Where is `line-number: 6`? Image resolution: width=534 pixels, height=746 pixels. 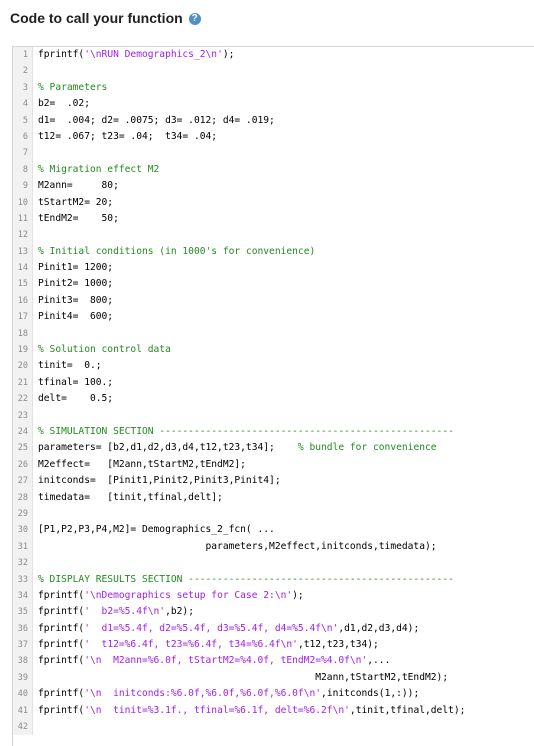 line-number: 6 is located at coordinates (23, 137).